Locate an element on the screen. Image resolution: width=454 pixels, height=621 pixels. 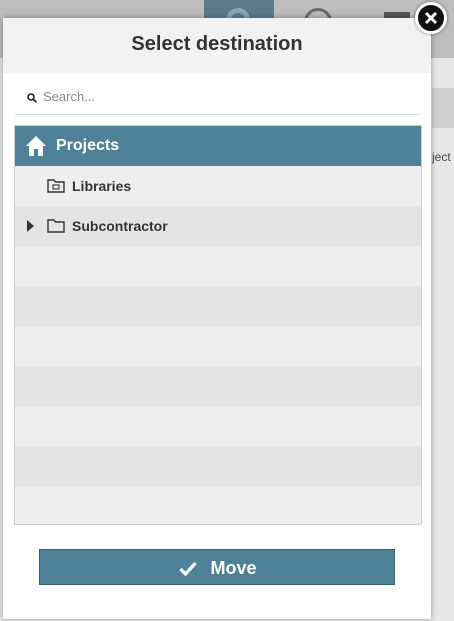
move-button-label: Move is located at coordinates (233, 568).